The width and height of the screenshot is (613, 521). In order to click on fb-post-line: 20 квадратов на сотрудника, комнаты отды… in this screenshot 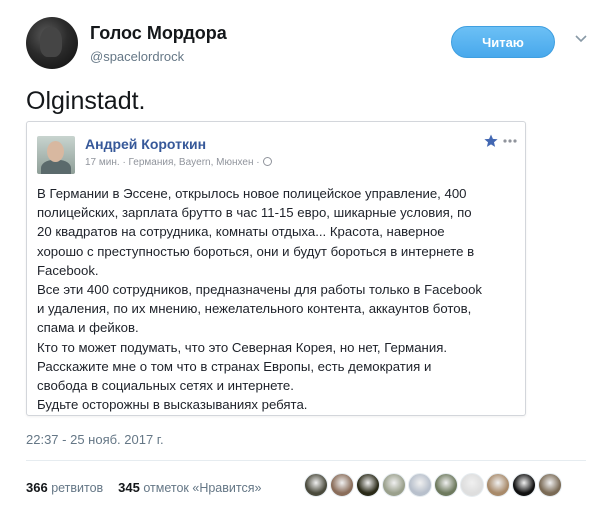, I will do `click(241, 232)`.